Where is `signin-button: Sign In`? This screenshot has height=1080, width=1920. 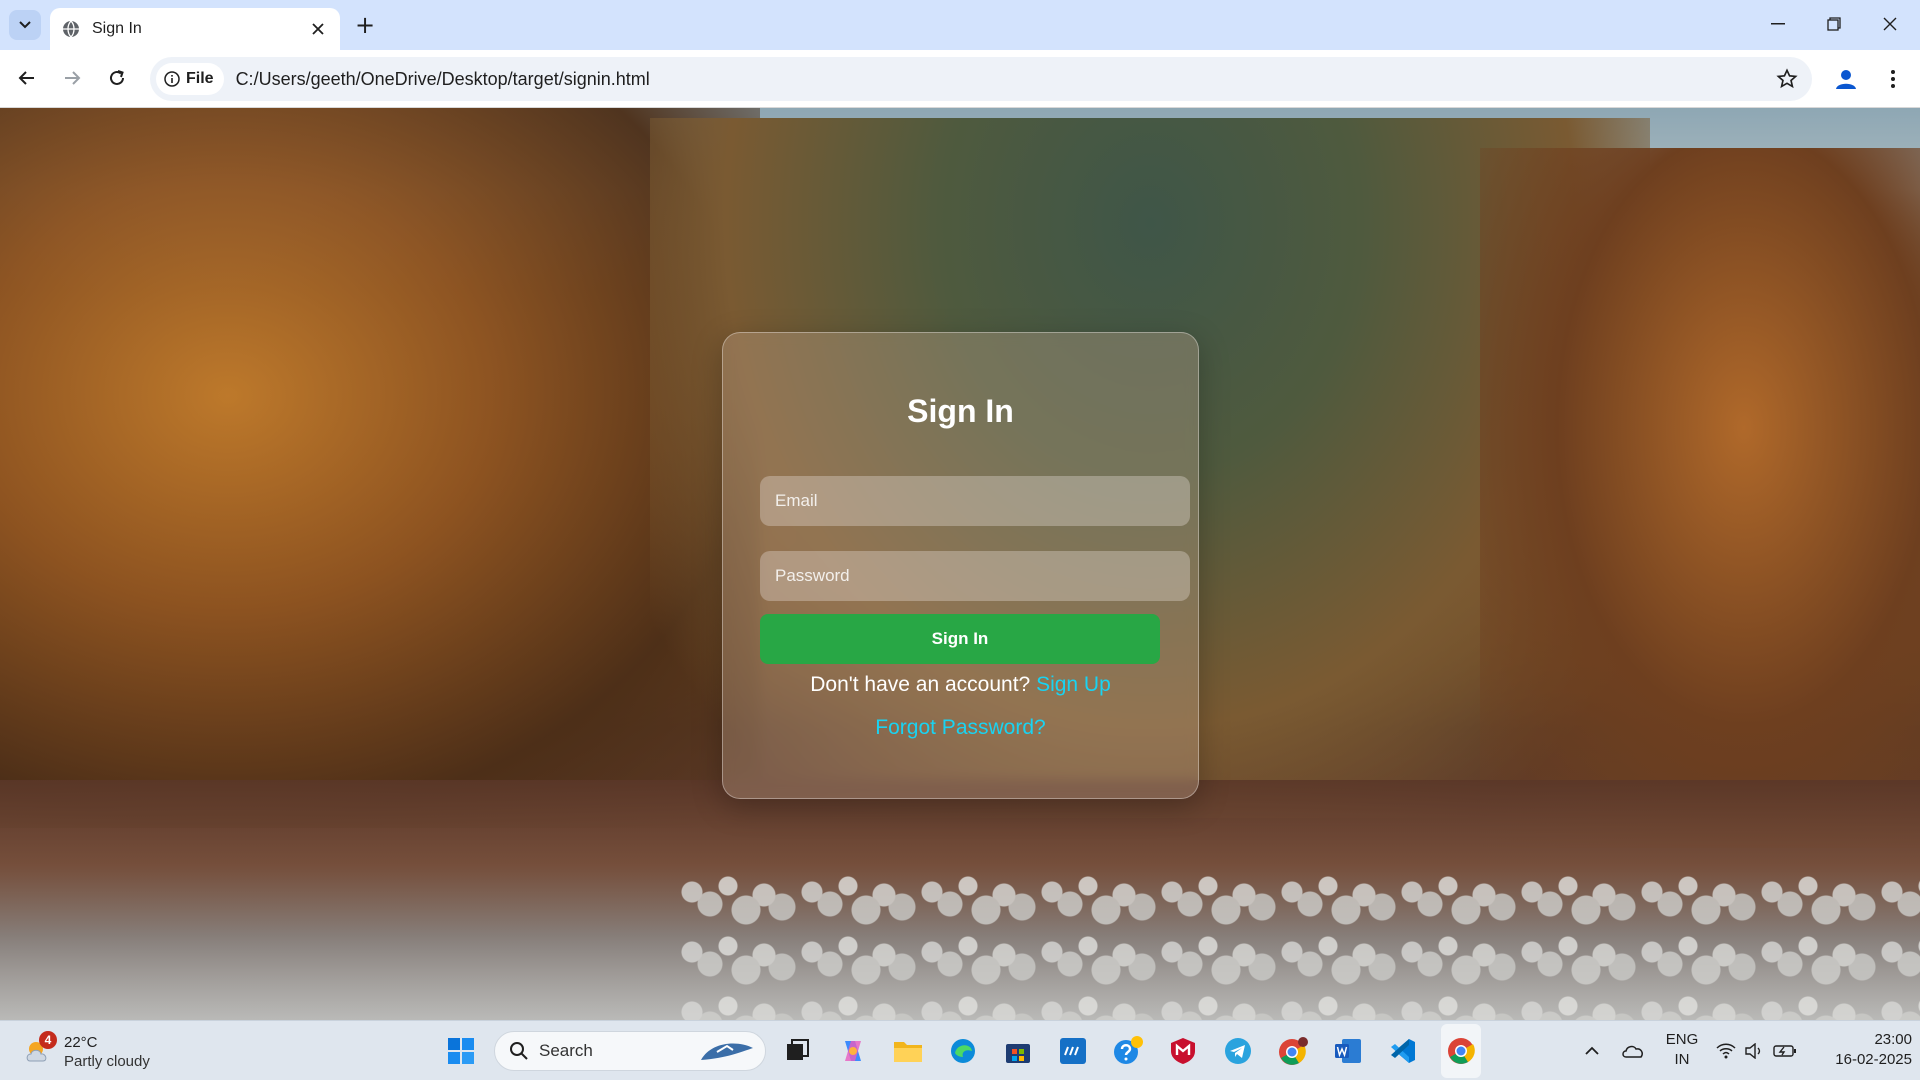 signin-button: Sign In is located at coordinates (960, 639).